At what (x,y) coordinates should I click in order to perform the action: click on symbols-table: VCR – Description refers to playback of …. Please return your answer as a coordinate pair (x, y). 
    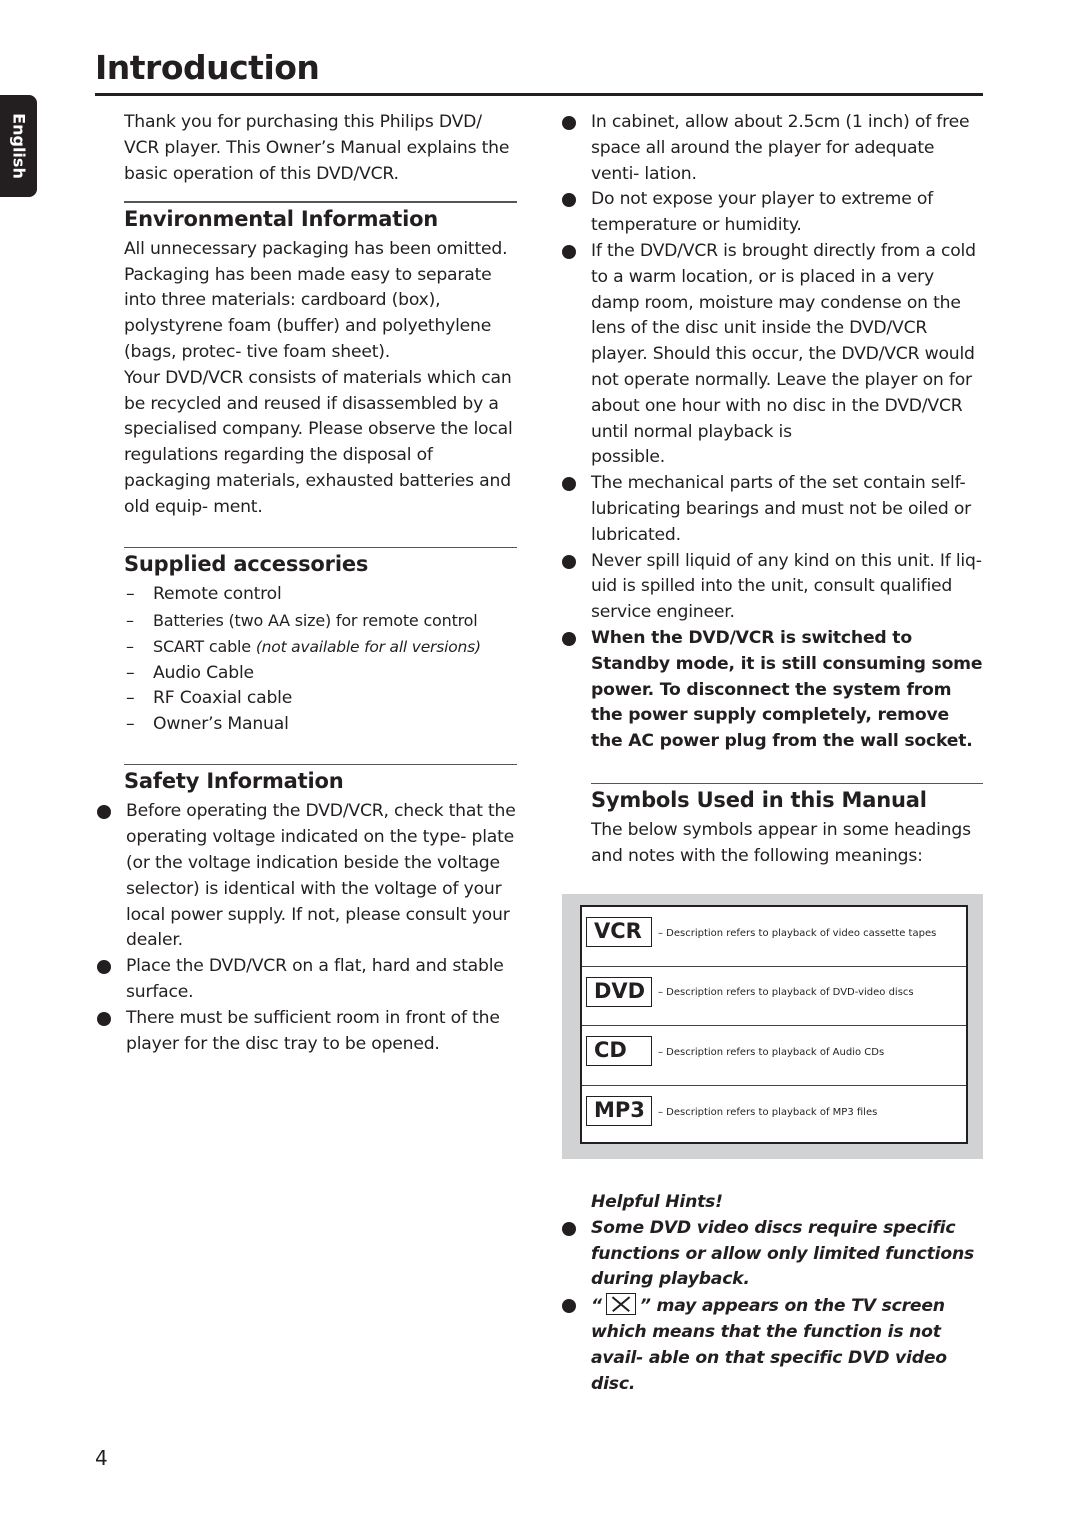
    Looking at the image, I should click on (774, 1024).